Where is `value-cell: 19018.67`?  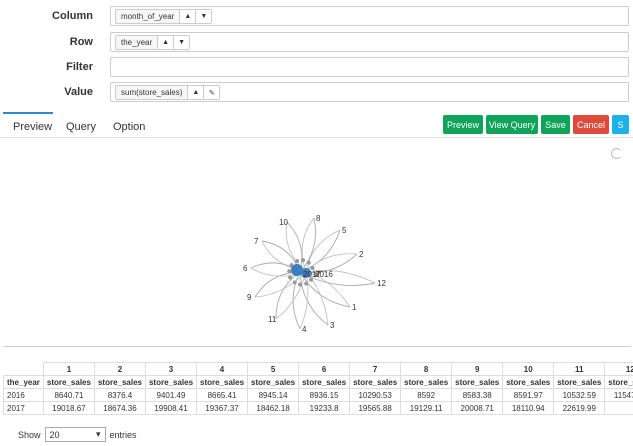 value-cell: 19018.67 is located at coordinates (68, 408).